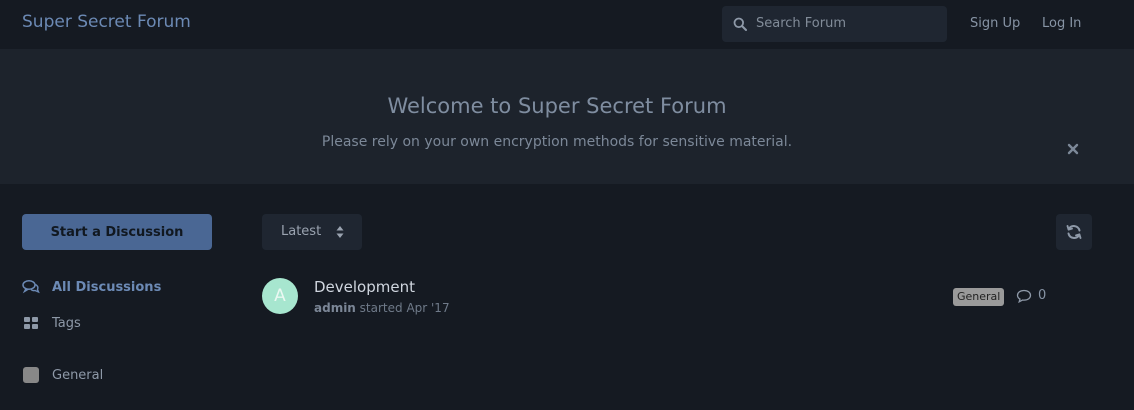 This screenshot has height=410, width=1134. Describe the element at coordinates (1061, 23) in the screenshot. I see `log-in-link: Log In` at that location.